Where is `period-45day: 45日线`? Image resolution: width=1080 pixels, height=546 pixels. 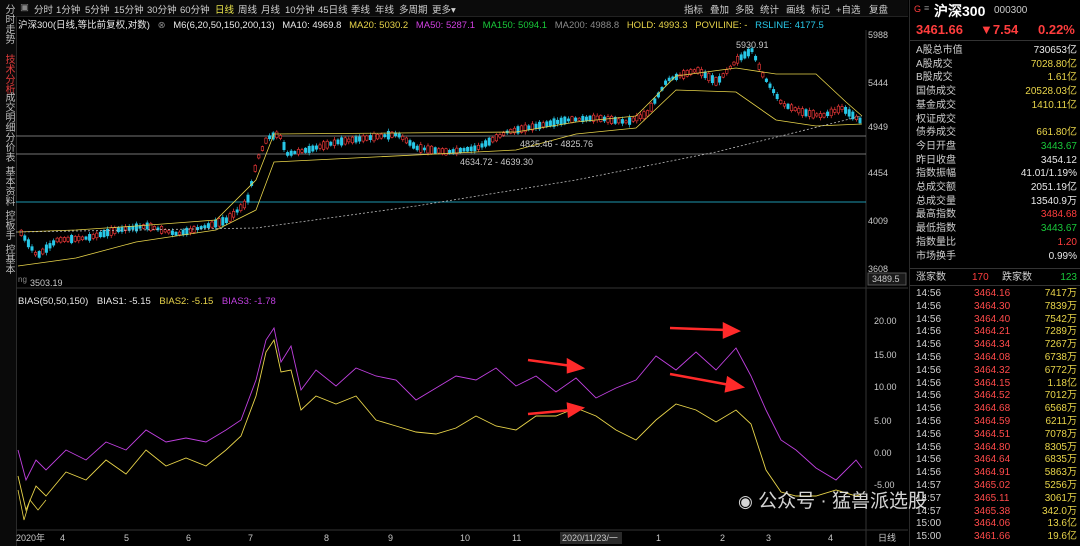 period-45day: 45日线 is located at coordinates (333, 9).